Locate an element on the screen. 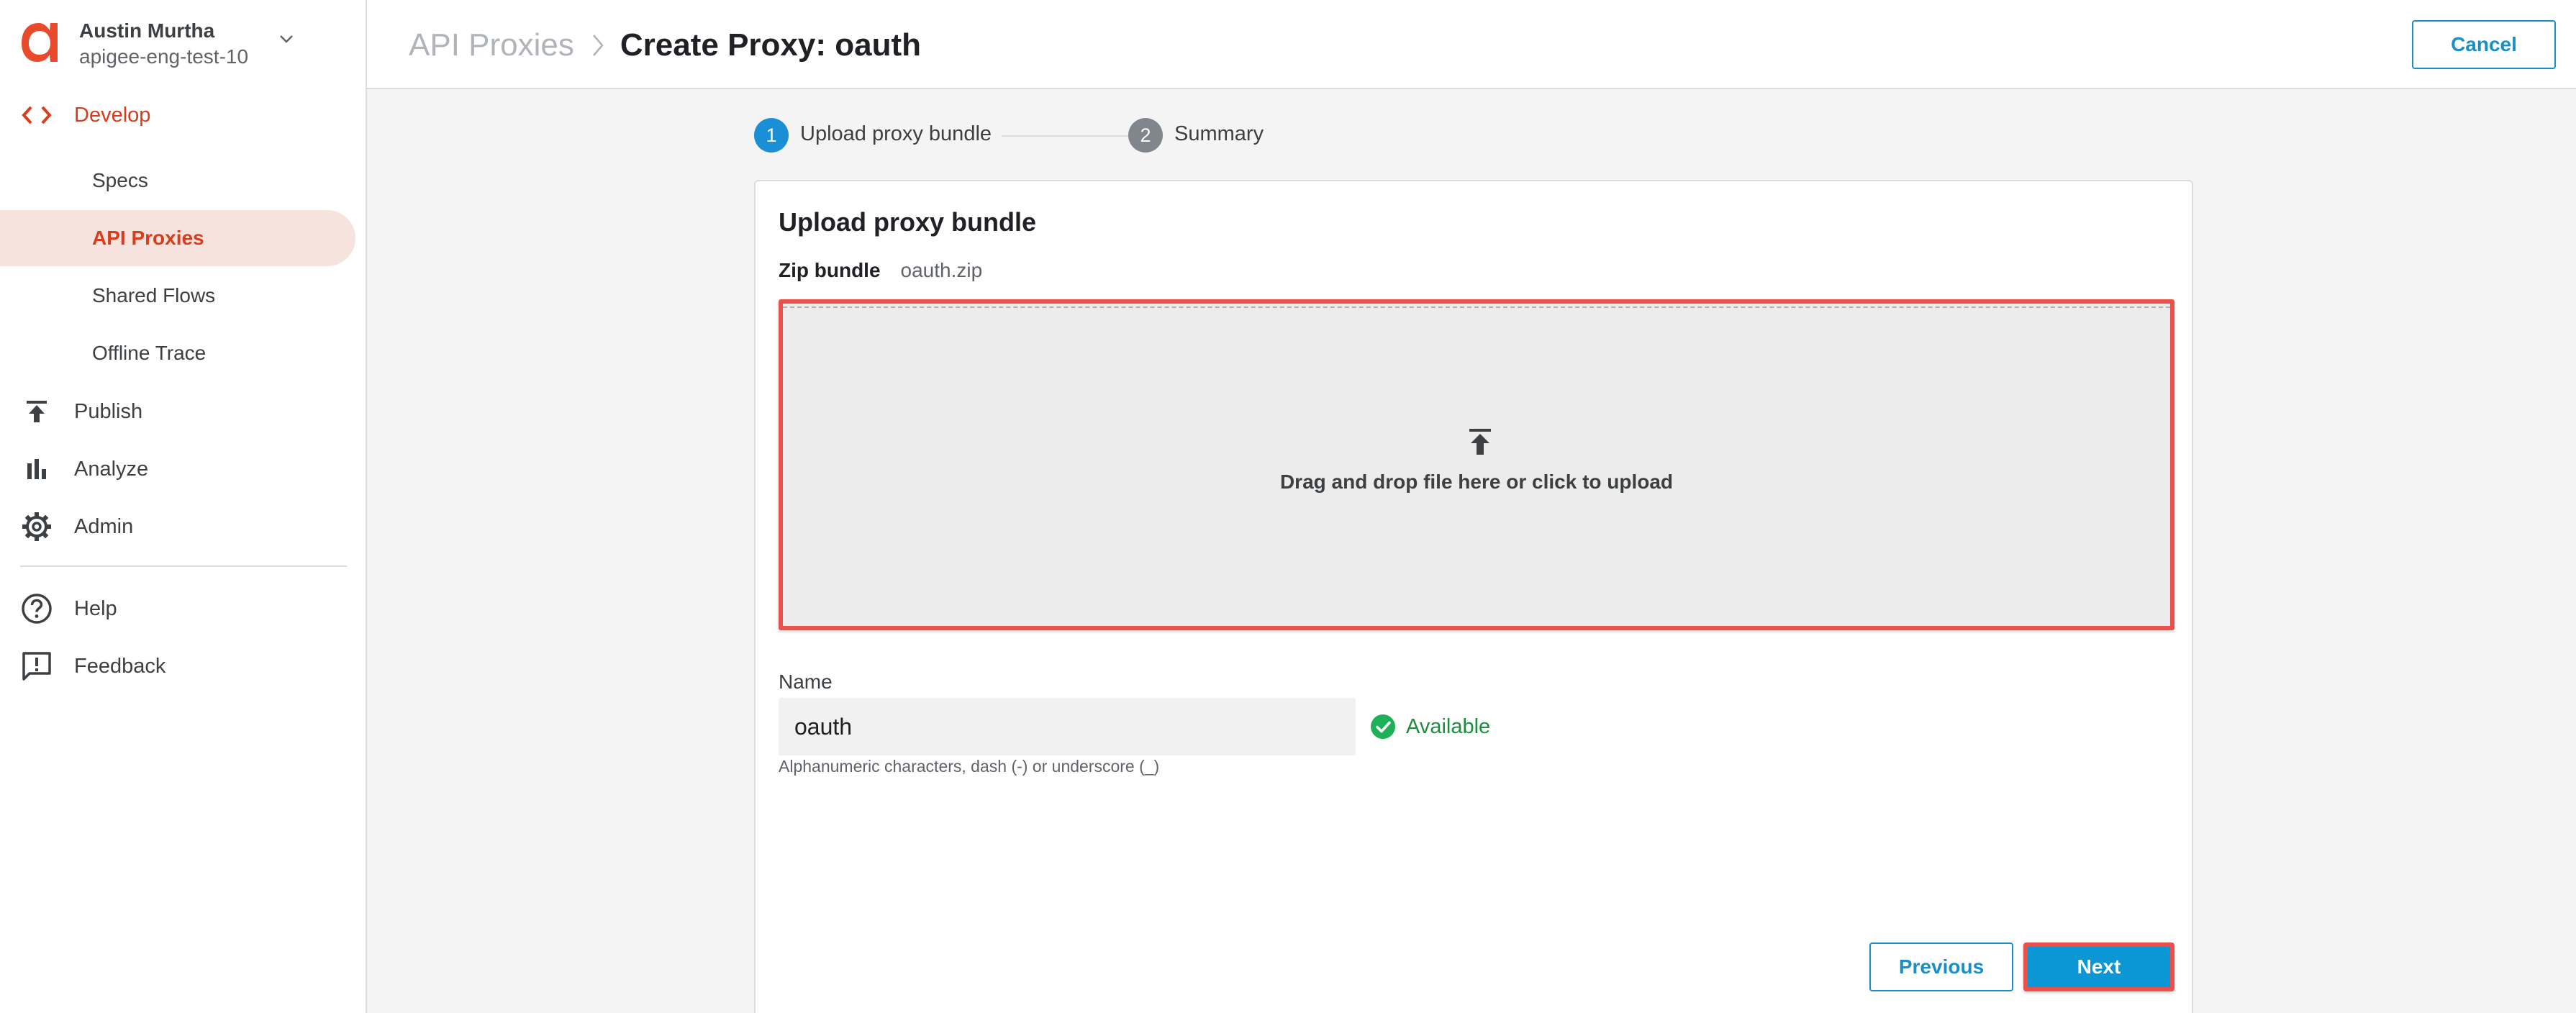 The image size is (2576, 1013). feedback-icon is located at coordinates (36, 666).